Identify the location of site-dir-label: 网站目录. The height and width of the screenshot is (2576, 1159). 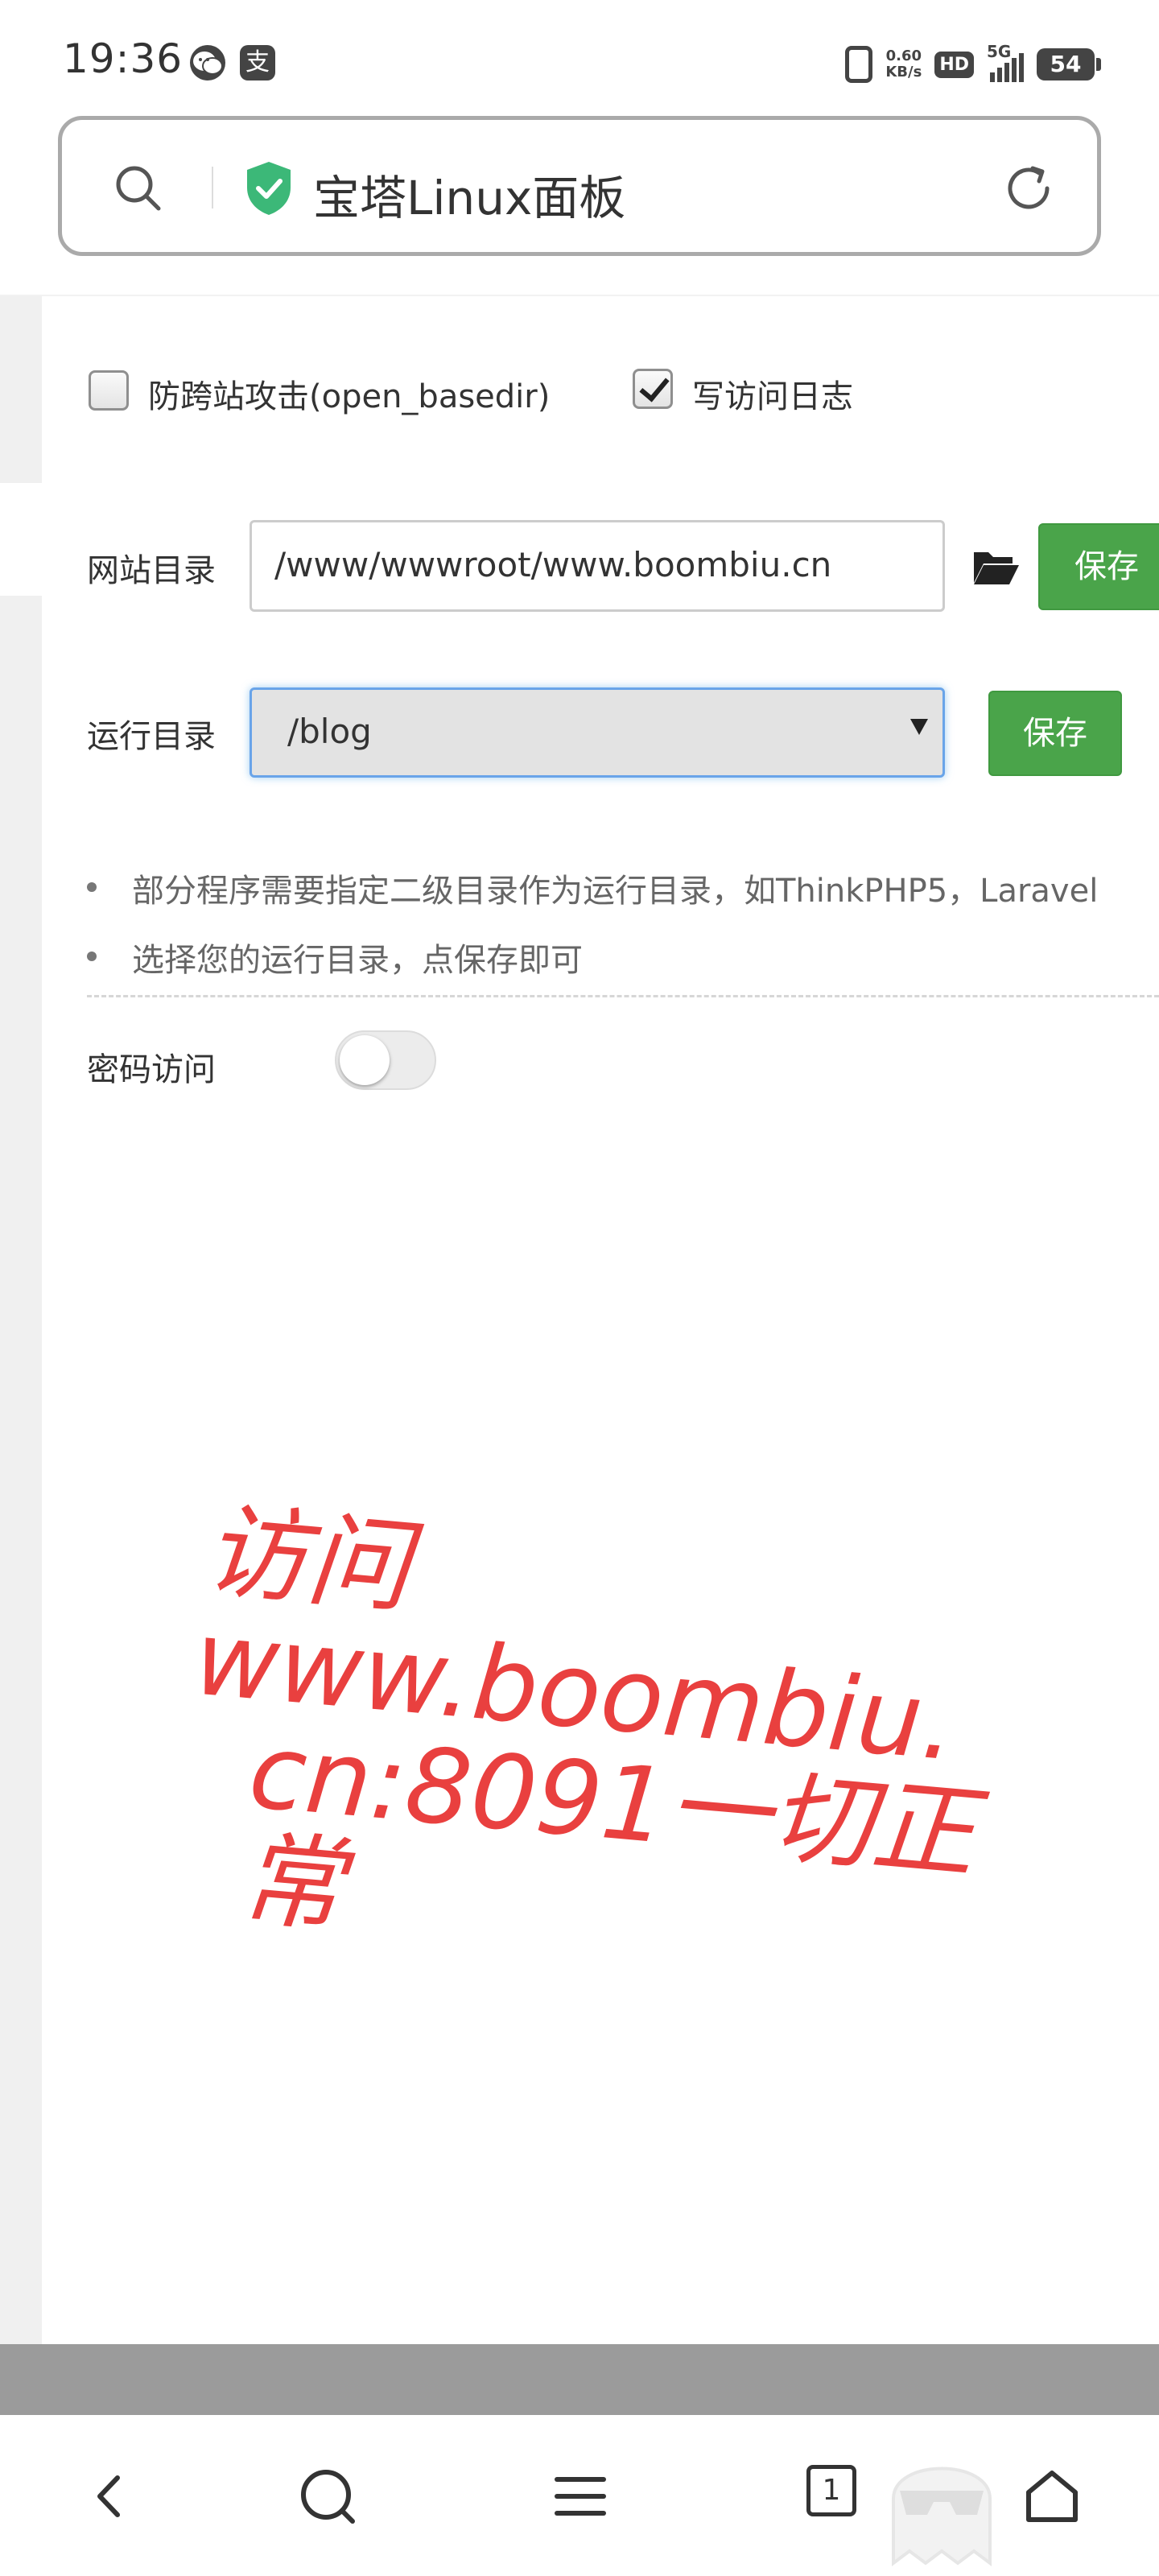
(151, 570).